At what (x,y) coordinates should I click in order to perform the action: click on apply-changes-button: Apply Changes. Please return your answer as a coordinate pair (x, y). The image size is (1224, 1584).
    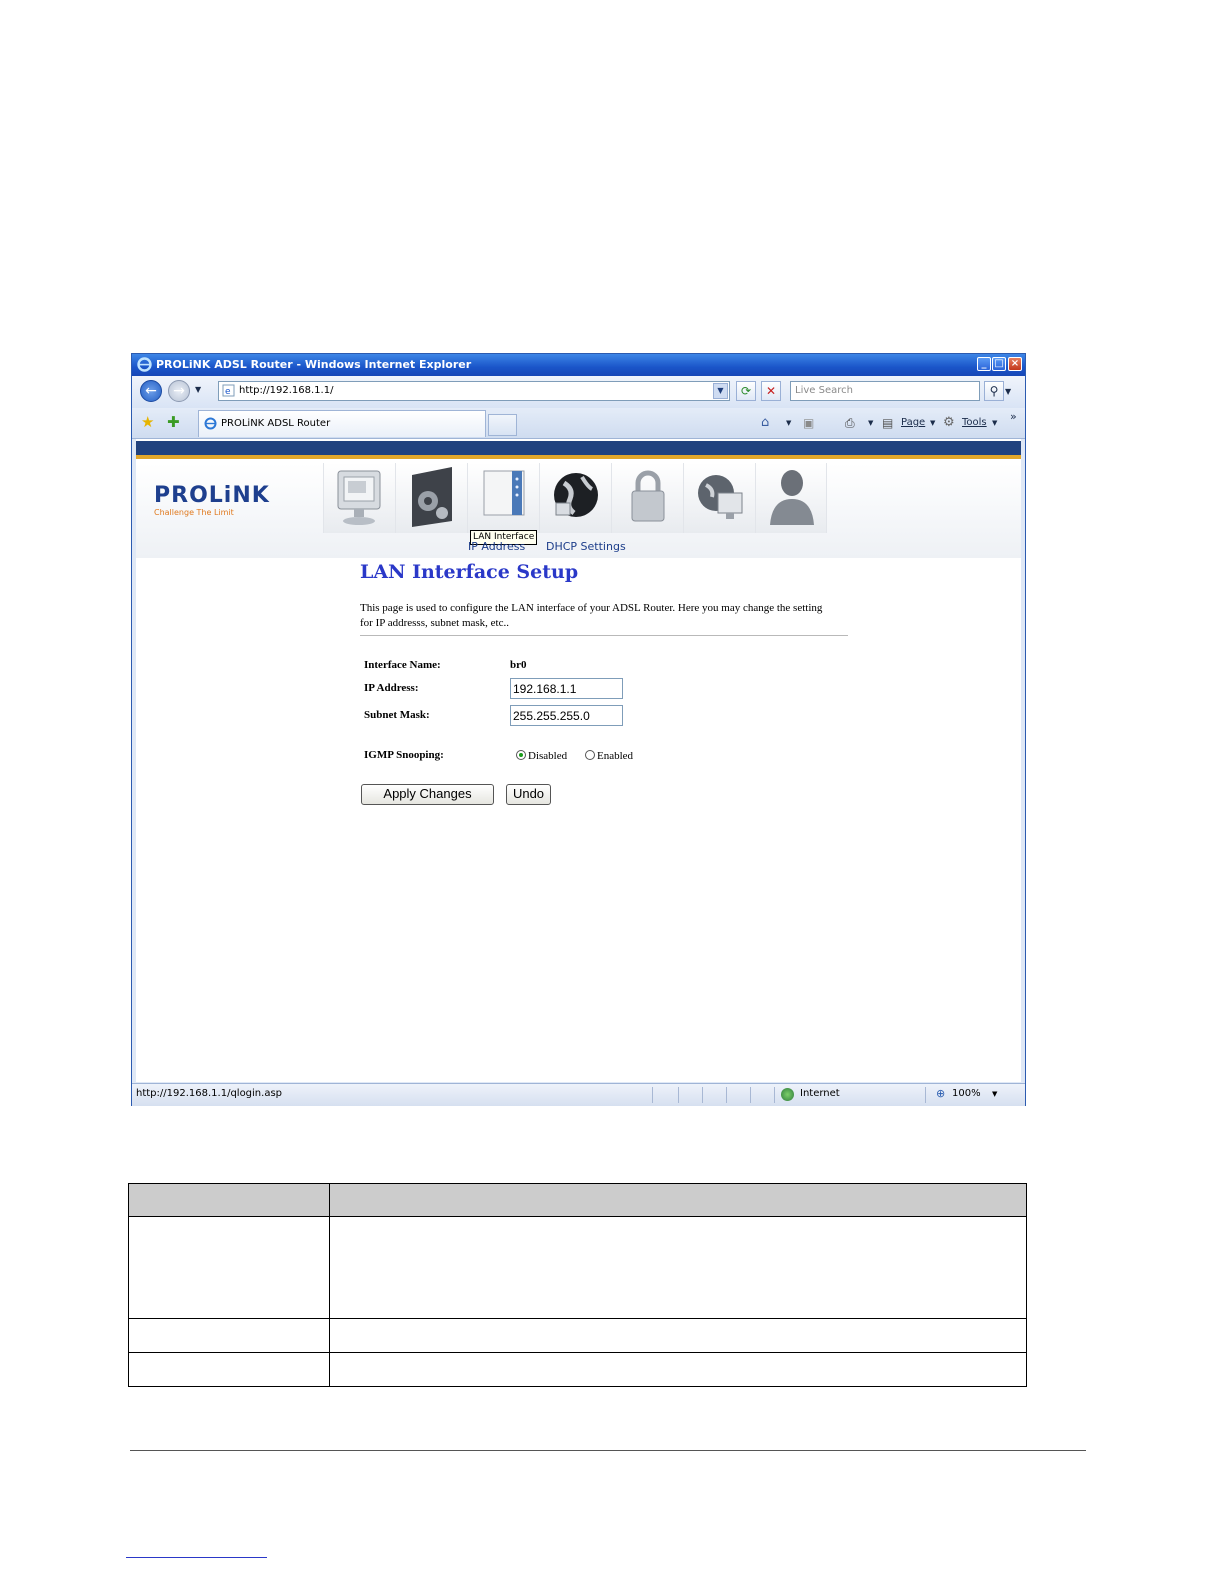
    Looking at the image, I should click on (427, 794).